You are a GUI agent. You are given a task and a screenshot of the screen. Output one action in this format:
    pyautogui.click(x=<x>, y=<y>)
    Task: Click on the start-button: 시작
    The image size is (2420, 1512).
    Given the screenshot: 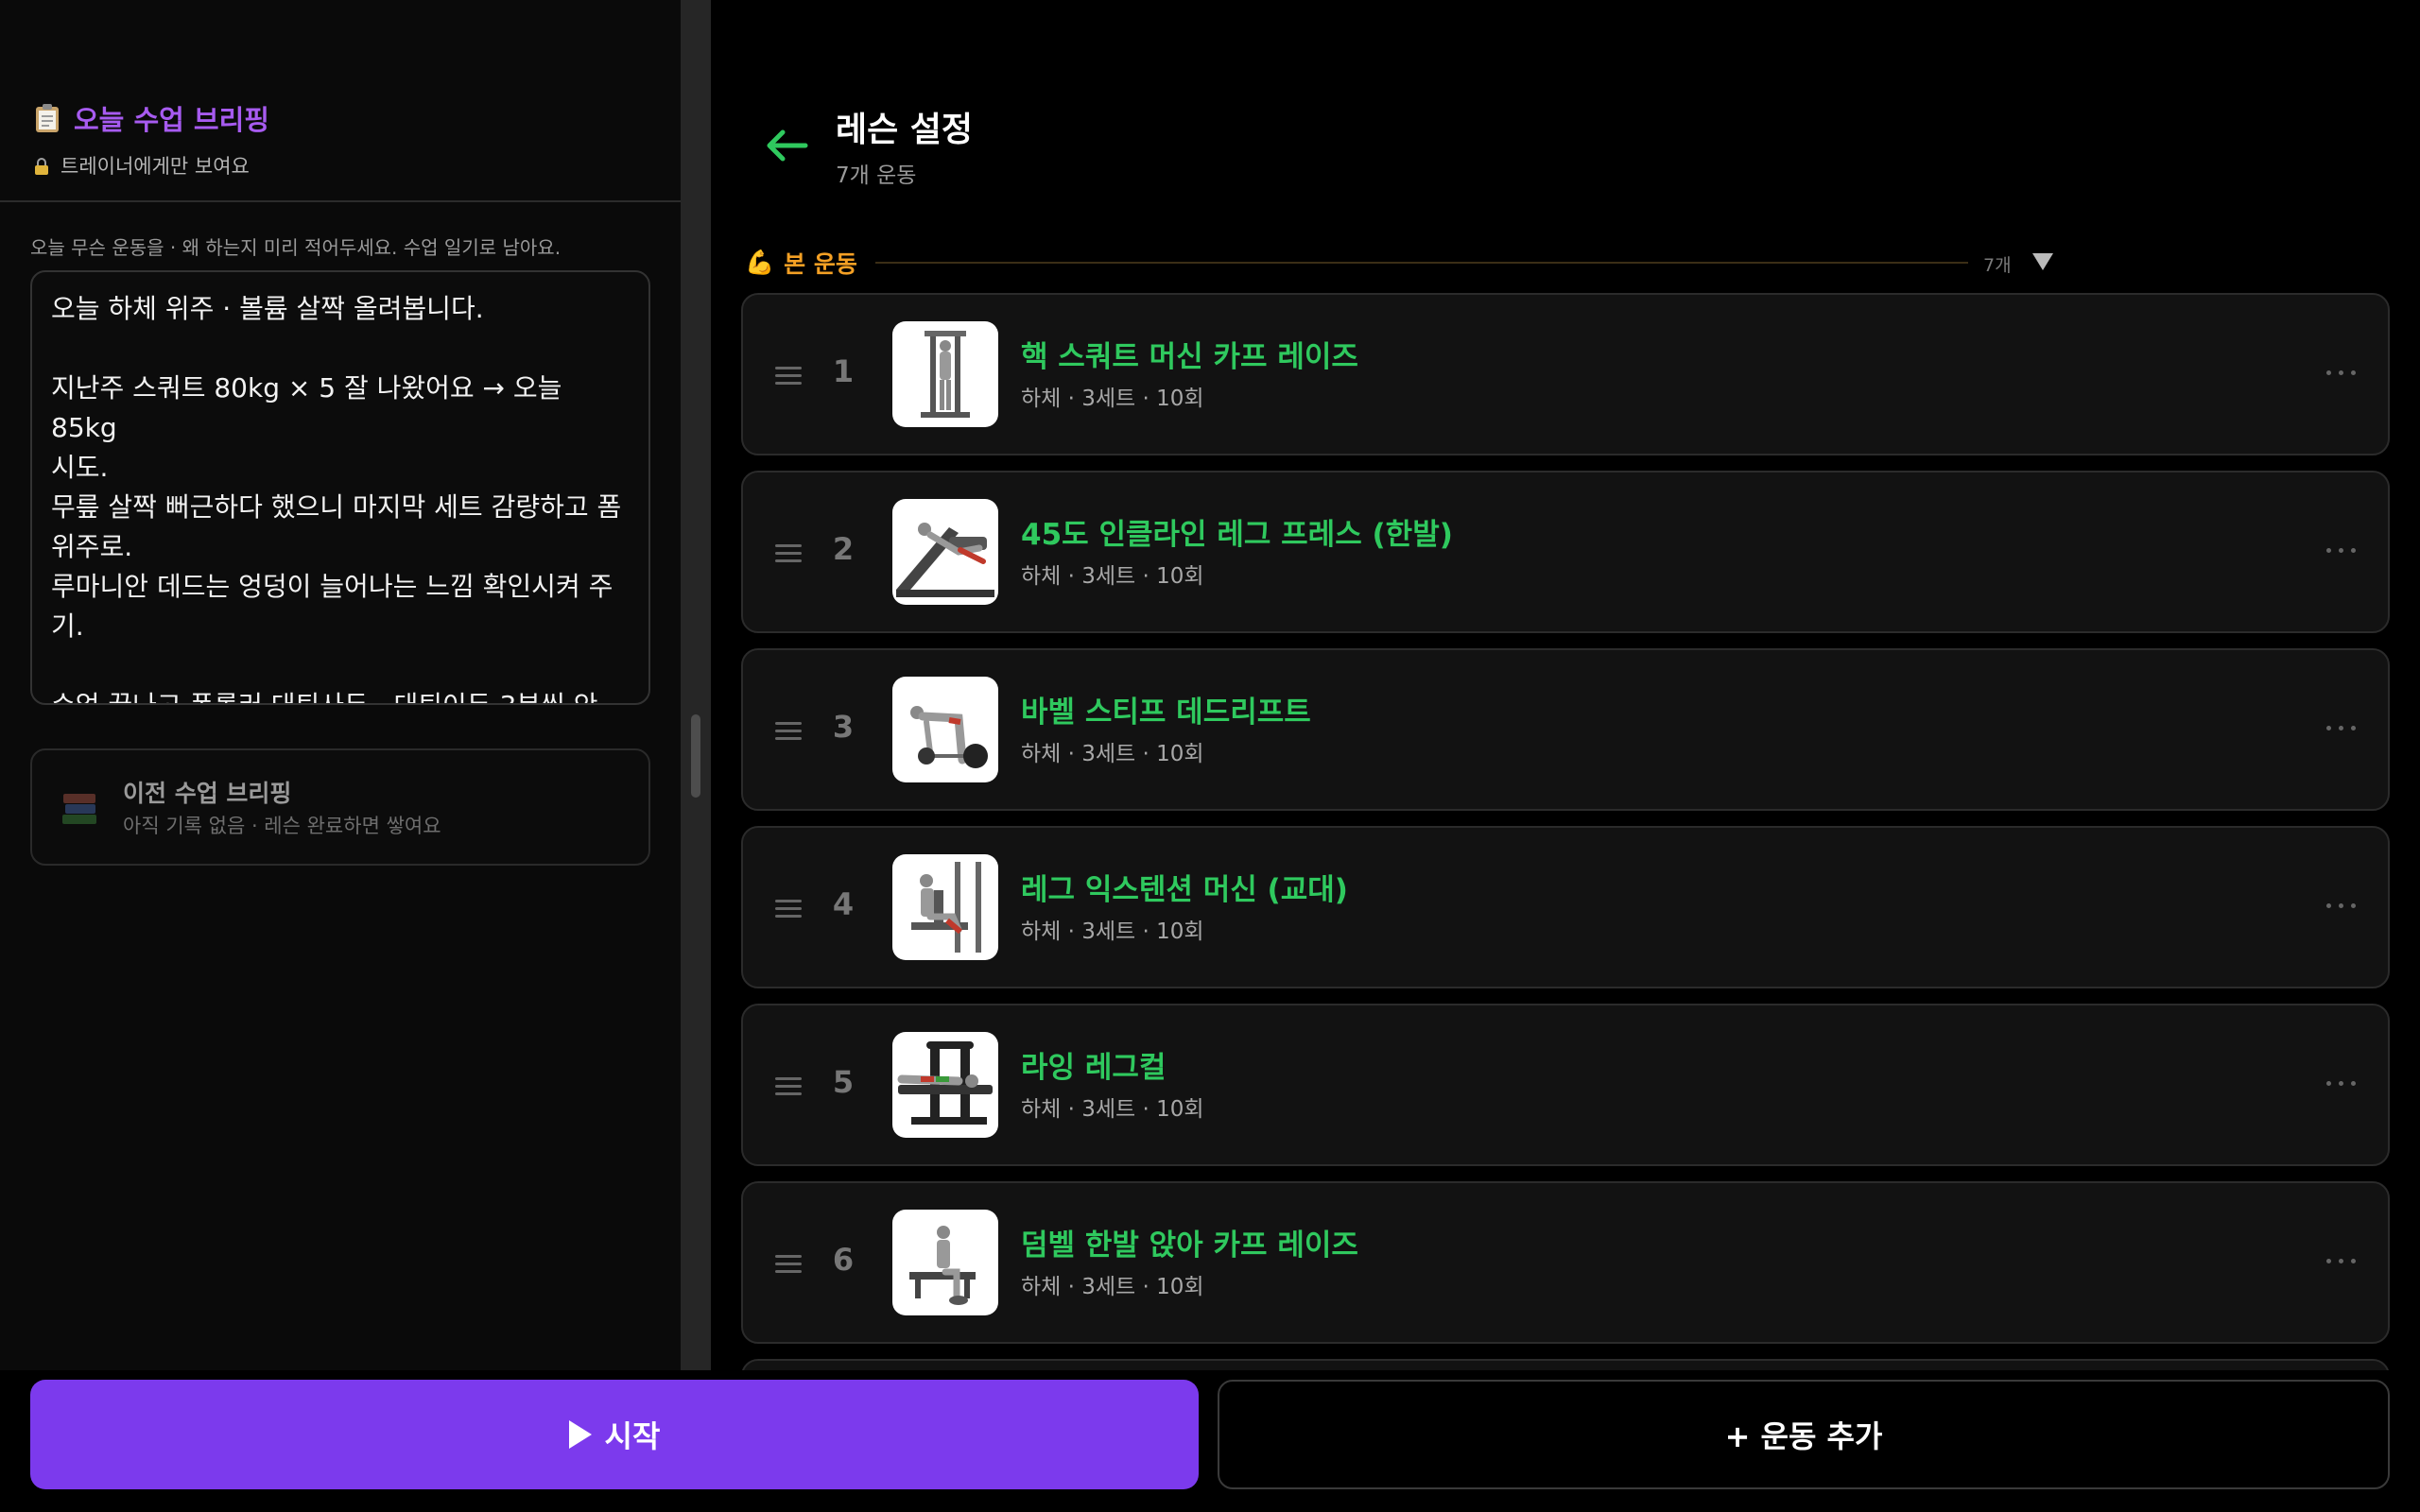 What is the action you would take?
    pyautogui.click(x=614, y=1434)
    